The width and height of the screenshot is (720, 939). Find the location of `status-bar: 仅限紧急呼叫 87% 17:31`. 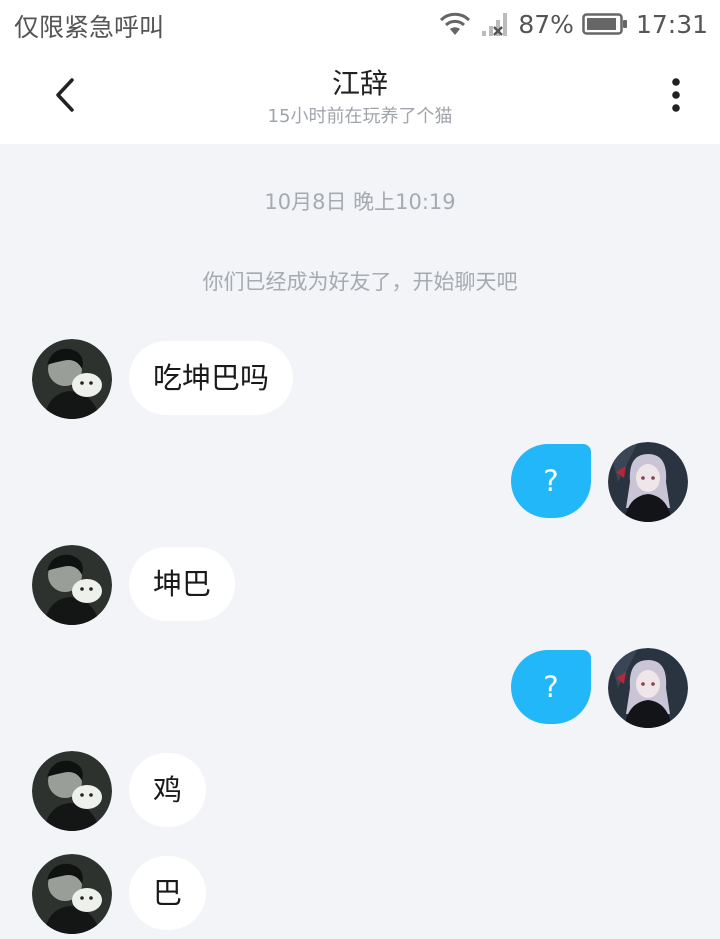

status-bar: 仅限紧急呼叫 87% 17:31 is located at coordinates (360, 24).